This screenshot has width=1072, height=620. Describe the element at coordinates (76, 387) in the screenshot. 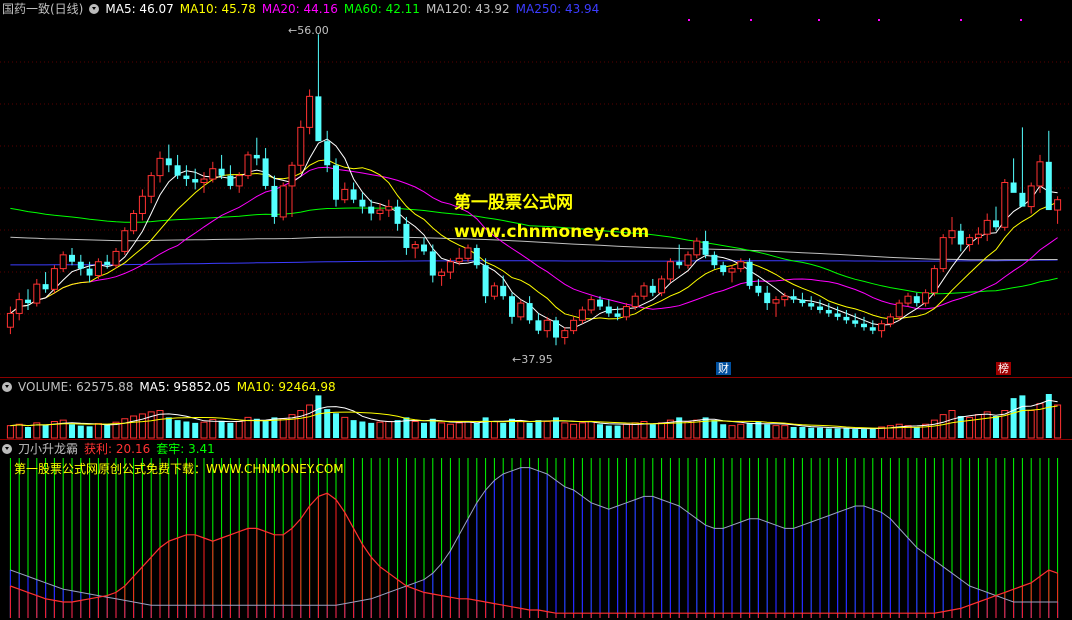

I see `volume-legend-item: VOLUME: 62575.88` at that location.